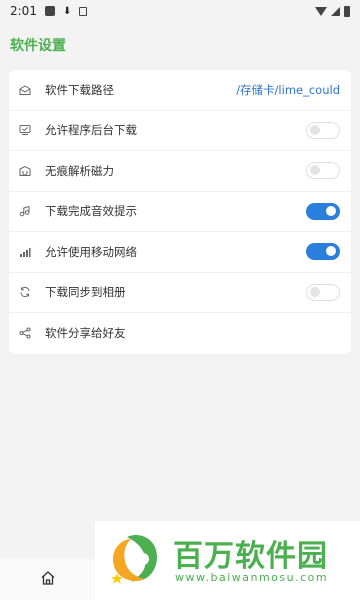 This screenshot has height=600, width=360. What do you see at coordinates (83, 11) in the screenshot?
I see `app-notification-icon` at bounding box center [83, 11].